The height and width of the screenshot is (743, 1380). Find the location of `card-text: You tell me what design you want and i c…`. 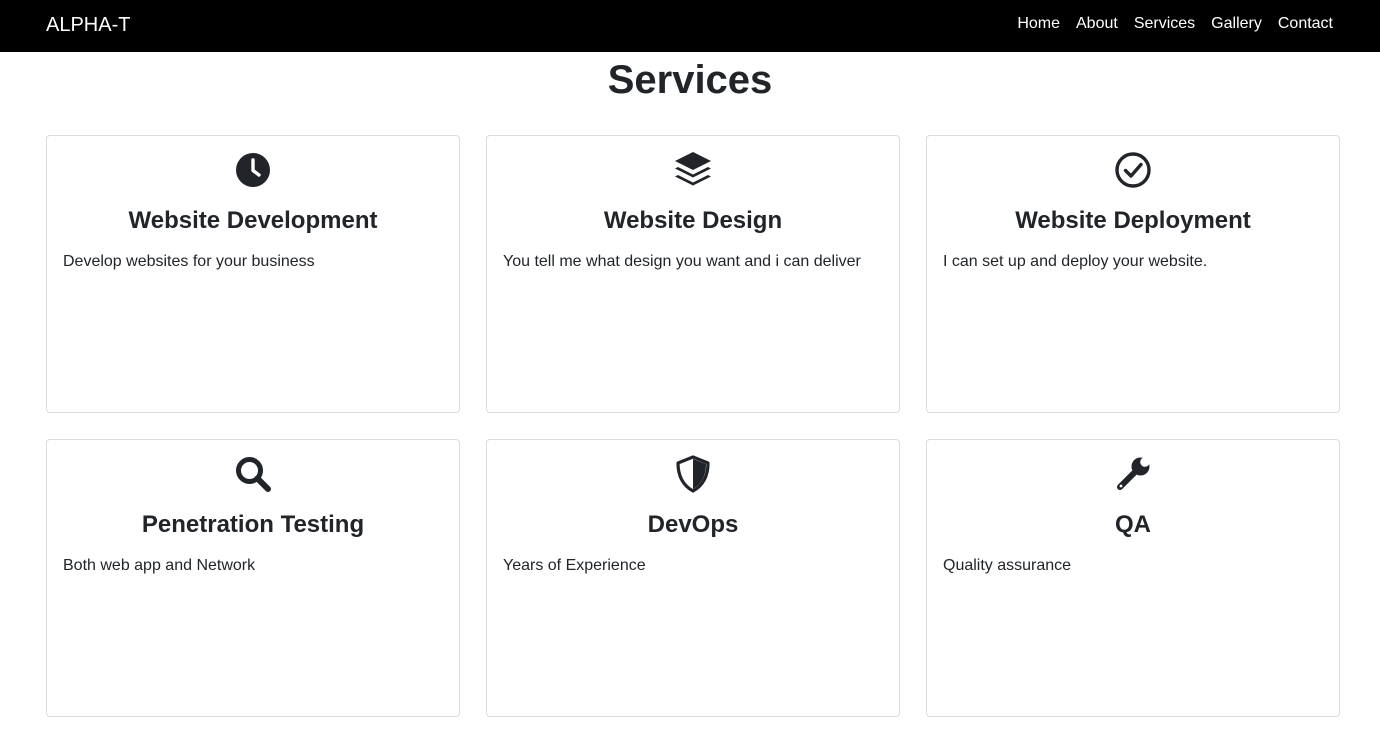

card-text: You tell me what design you want and i c… is located at coordinates (682, 261).